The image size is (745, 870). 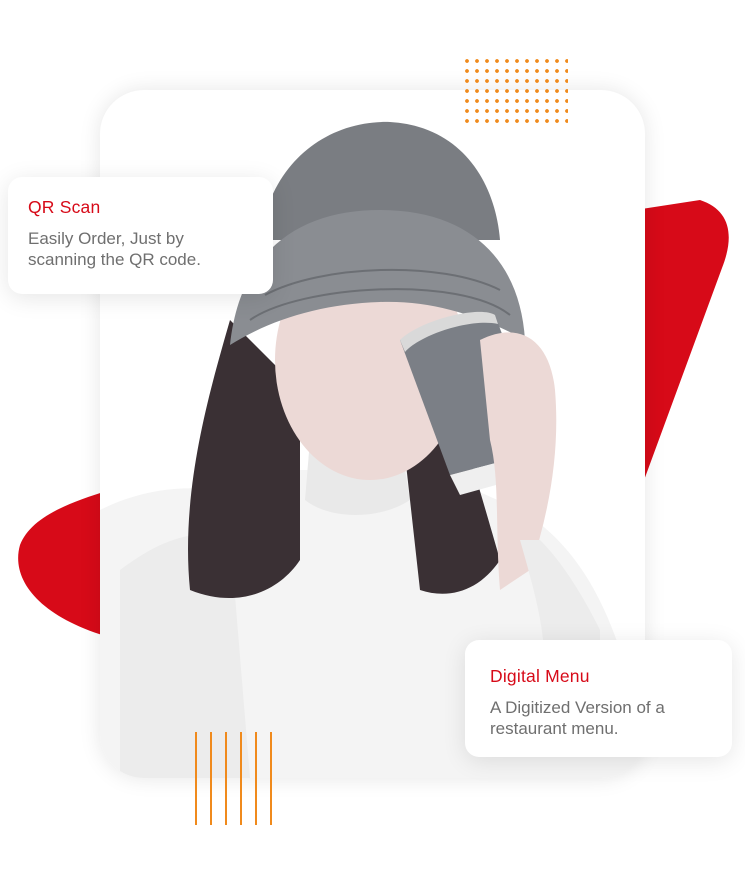 What do you see at coordinates (64, 207) in the screenshot?
I see `qr-scan-title: QR Scan` at bounding box center [64, 207].